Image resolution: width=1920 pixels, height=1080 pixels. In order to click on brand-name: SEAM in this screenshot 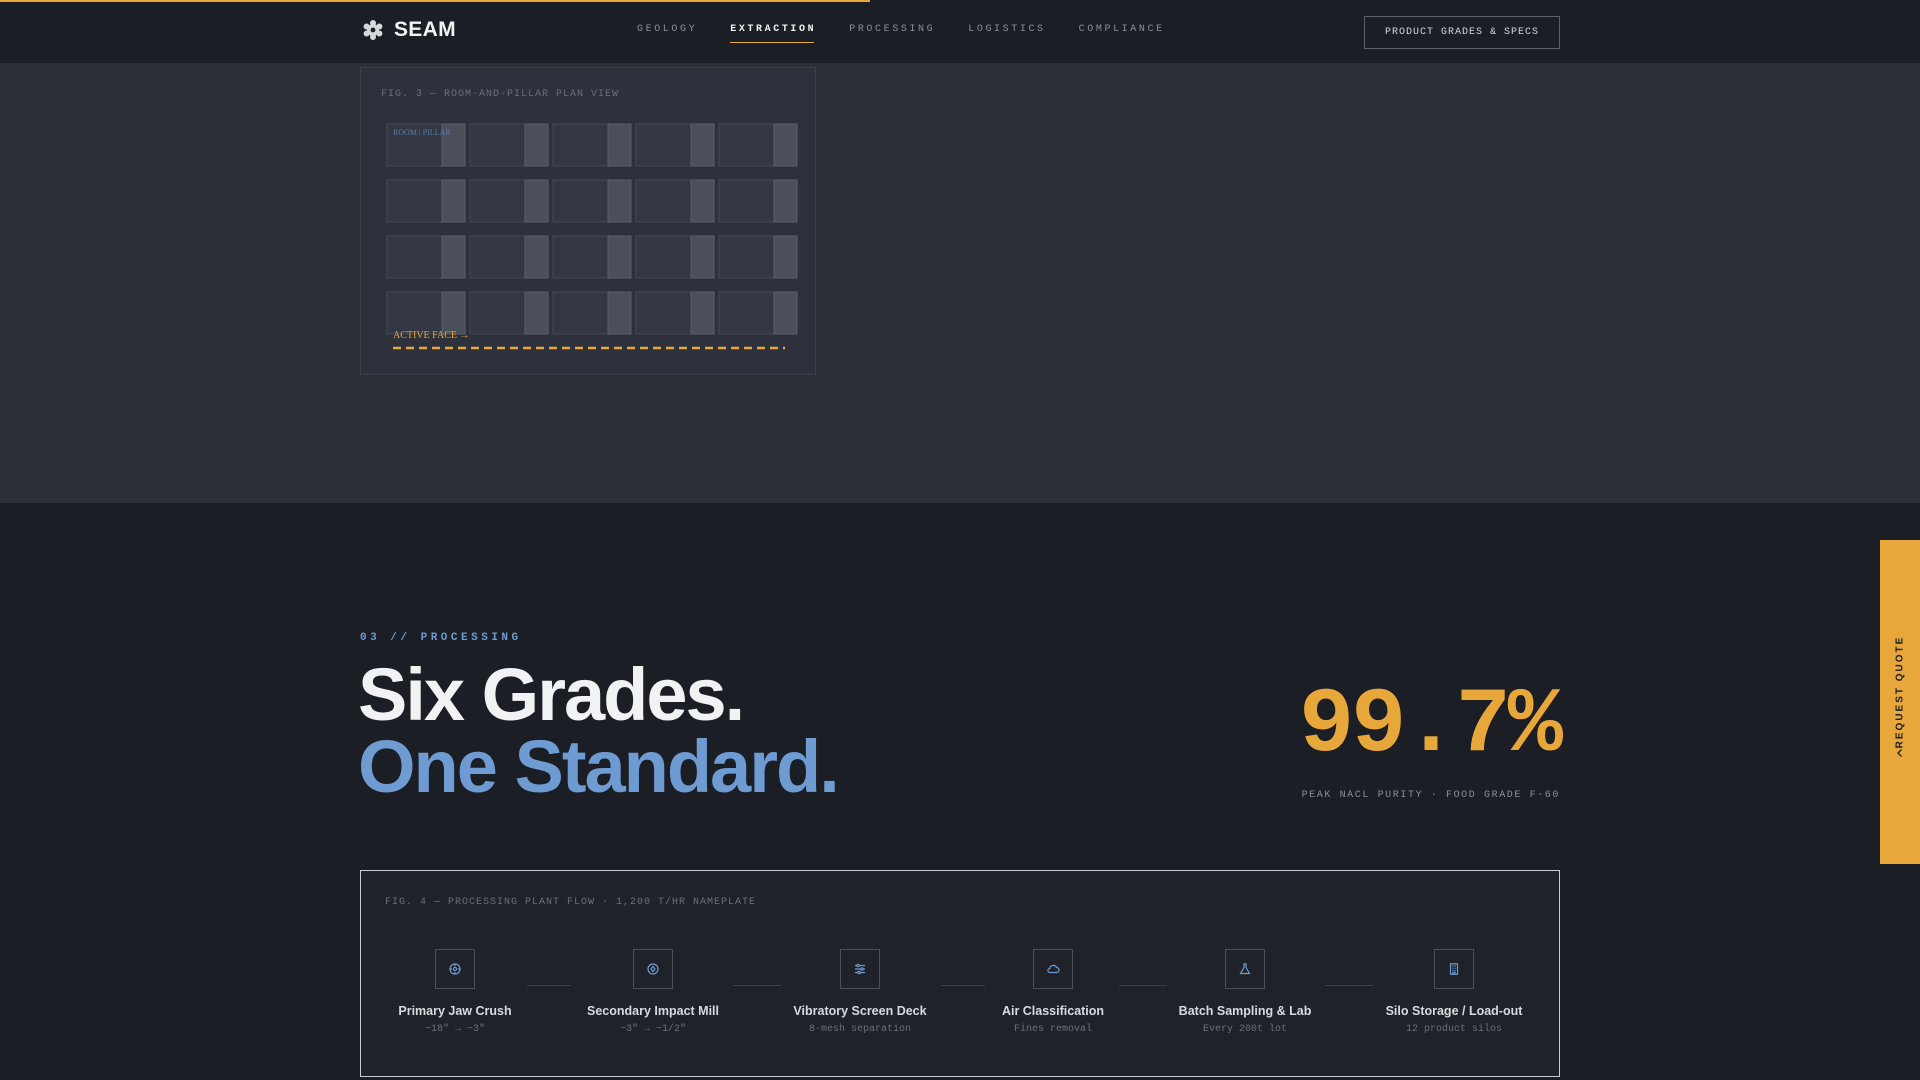, I will do `click(425, 29)`.